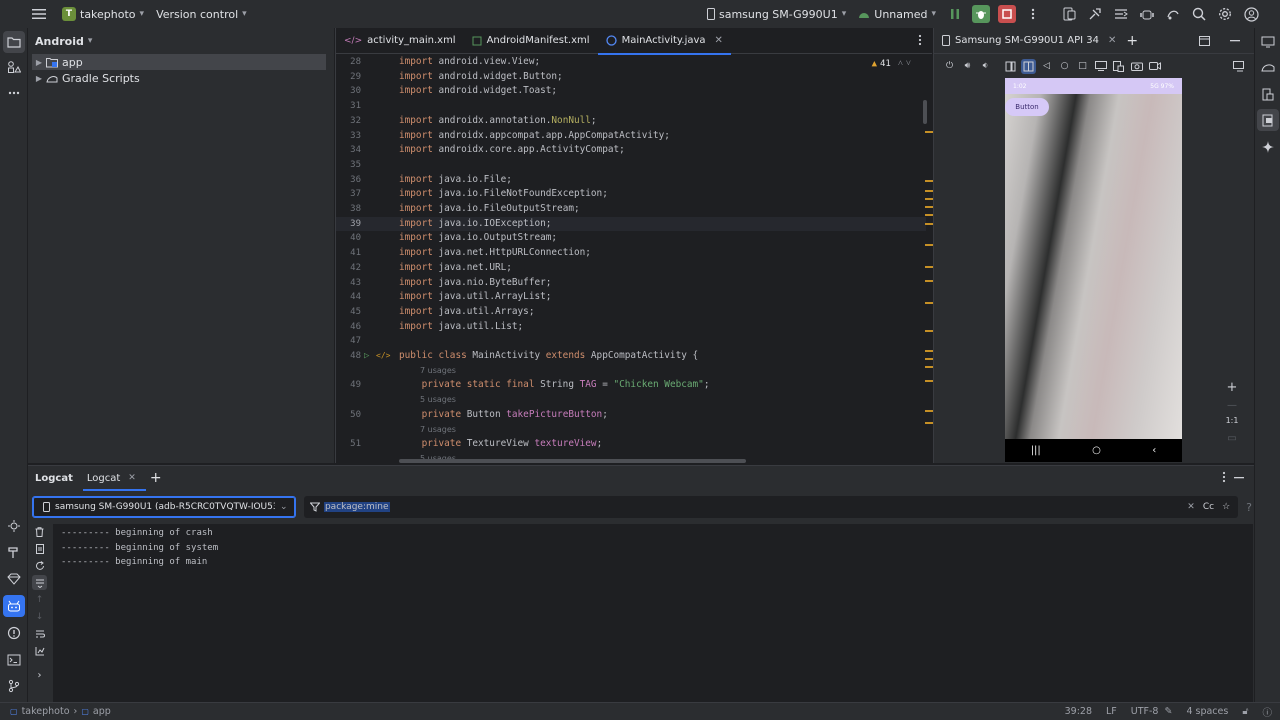 Image resolution: width=1280 pixels, height=720 pixels. I want to click on project-view-selector: Android ▾, so click(181, 41).